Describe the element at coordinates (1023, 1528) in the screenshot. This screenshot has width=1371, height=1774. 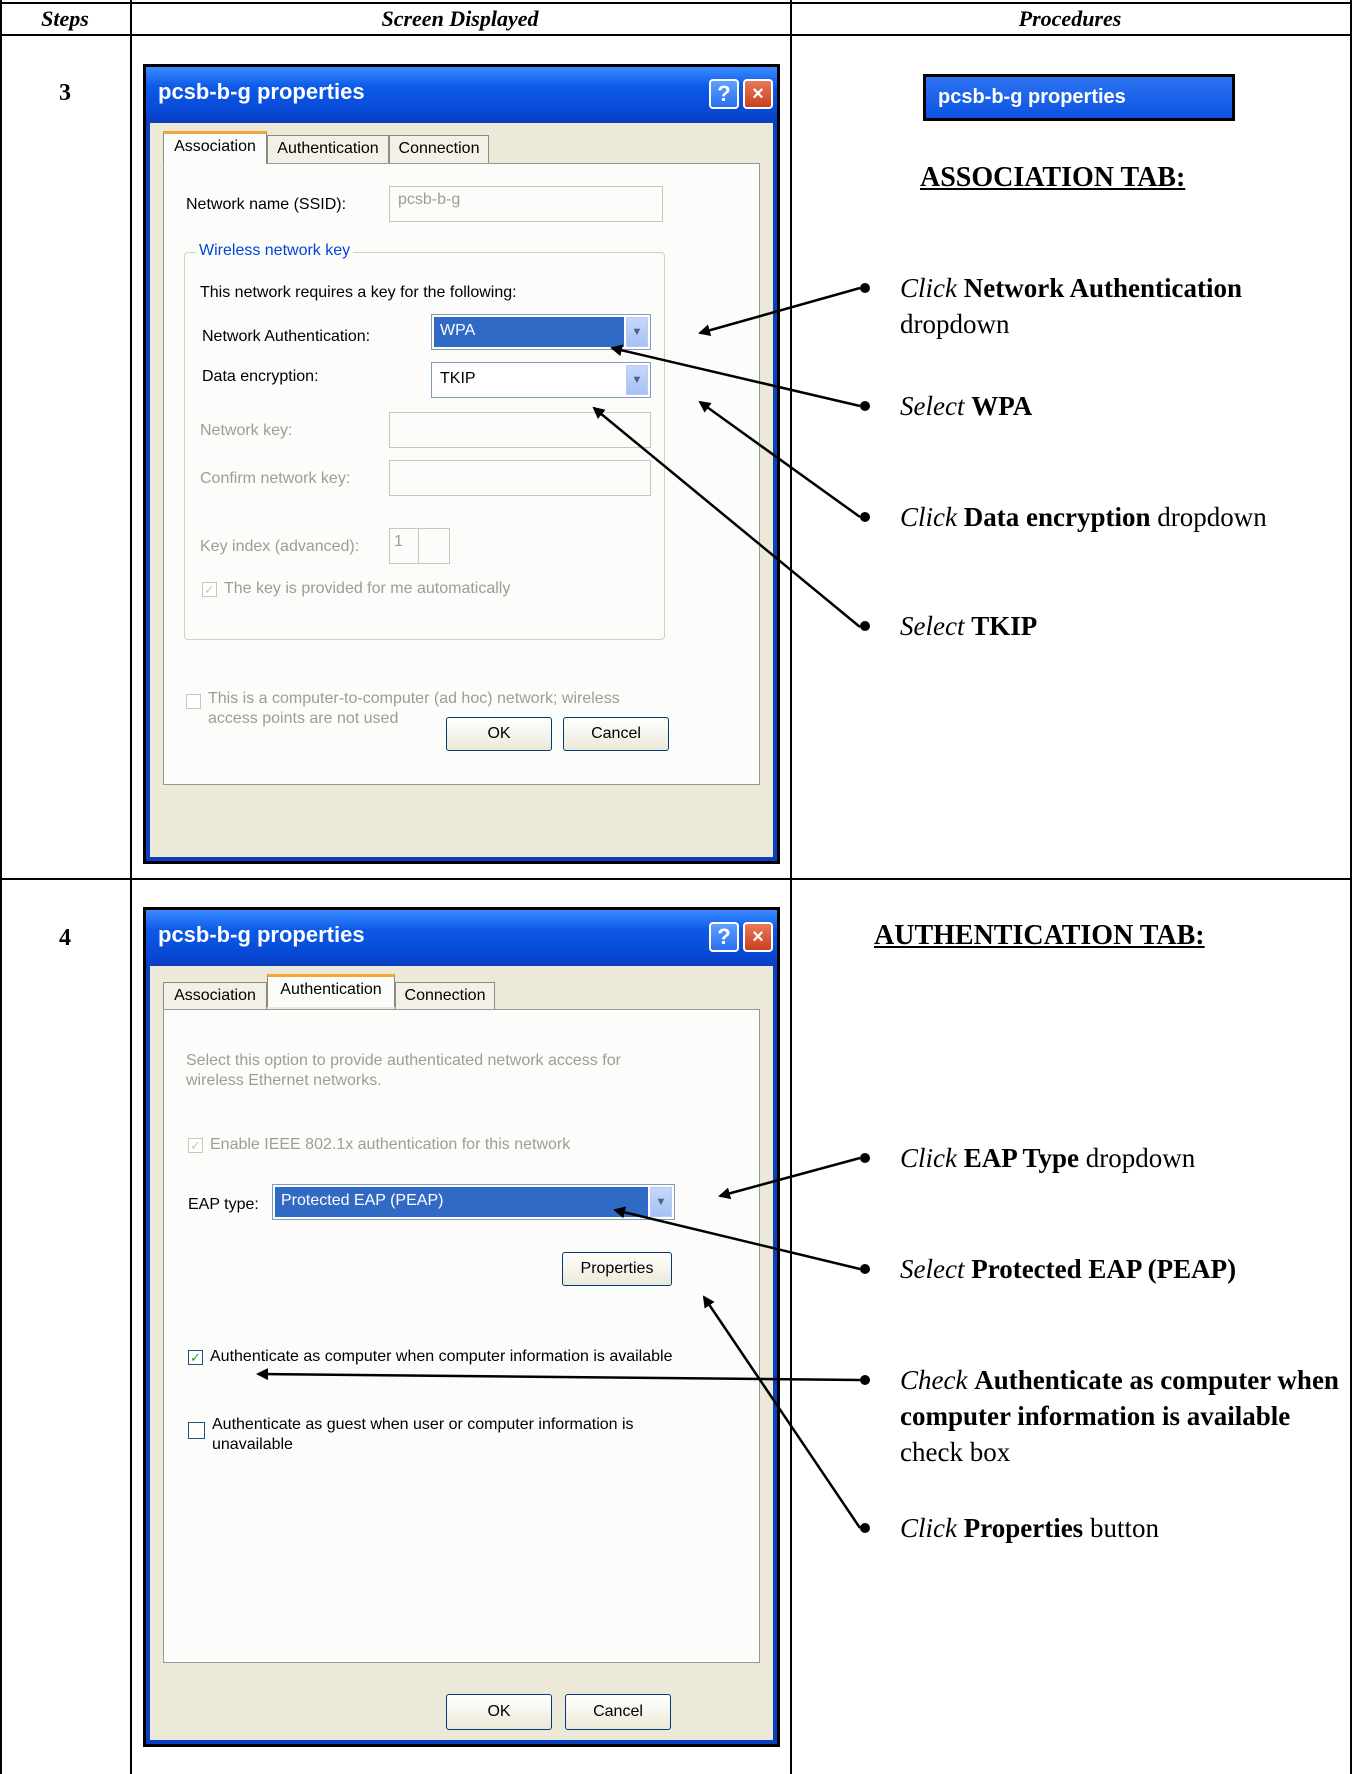
I see `procedure-target: Properties` at that location.